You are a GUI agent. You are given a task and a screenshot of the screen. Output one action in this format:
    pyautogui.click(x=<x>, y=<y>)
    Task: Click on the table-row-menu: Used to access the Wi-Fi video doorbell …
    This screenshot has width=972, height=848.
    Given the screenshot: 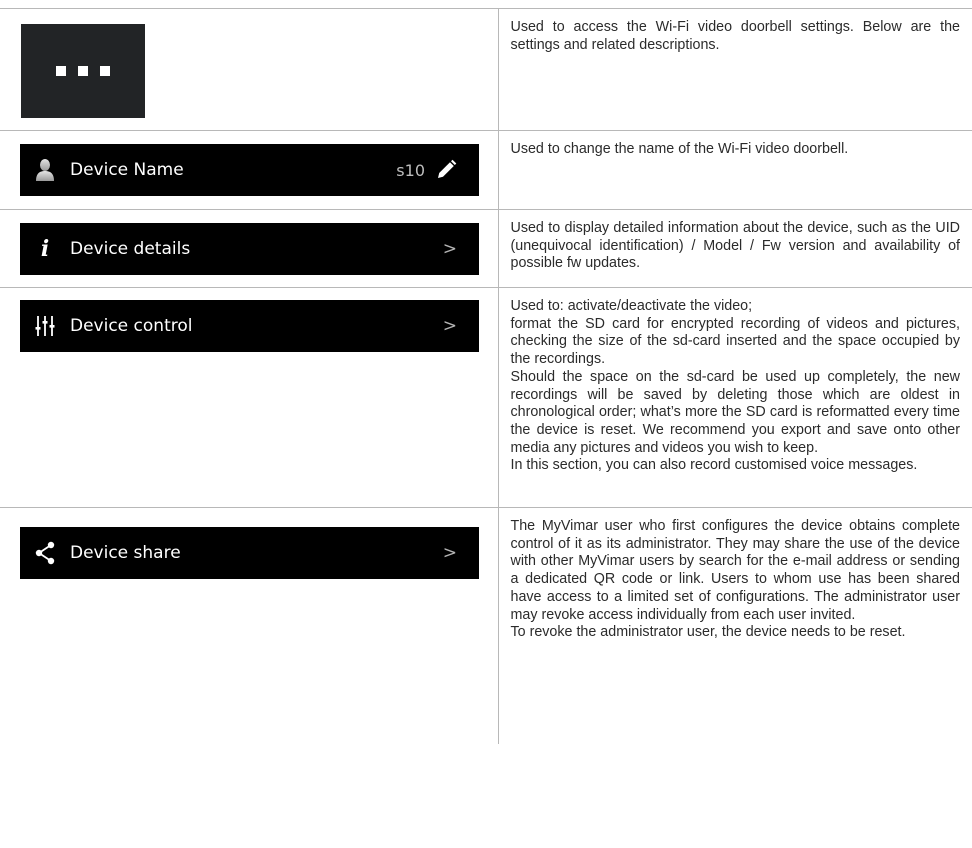 What is the action you would take?
    pyautogui.click(x=486, y=69)
    